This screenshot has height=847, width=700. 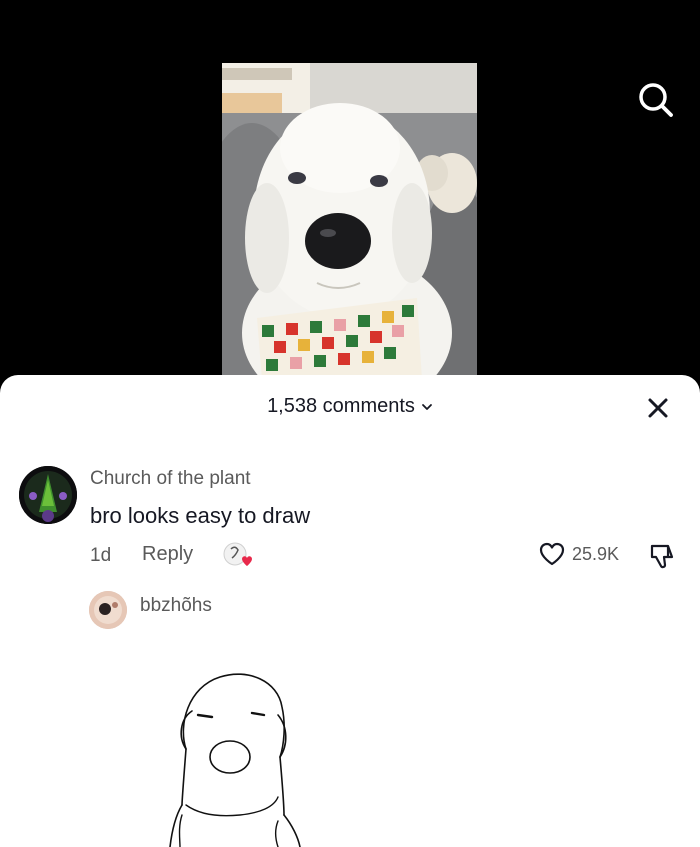 I want to click on comments-count-dropdown: 1,538 comments, so click(x=350, y=406).